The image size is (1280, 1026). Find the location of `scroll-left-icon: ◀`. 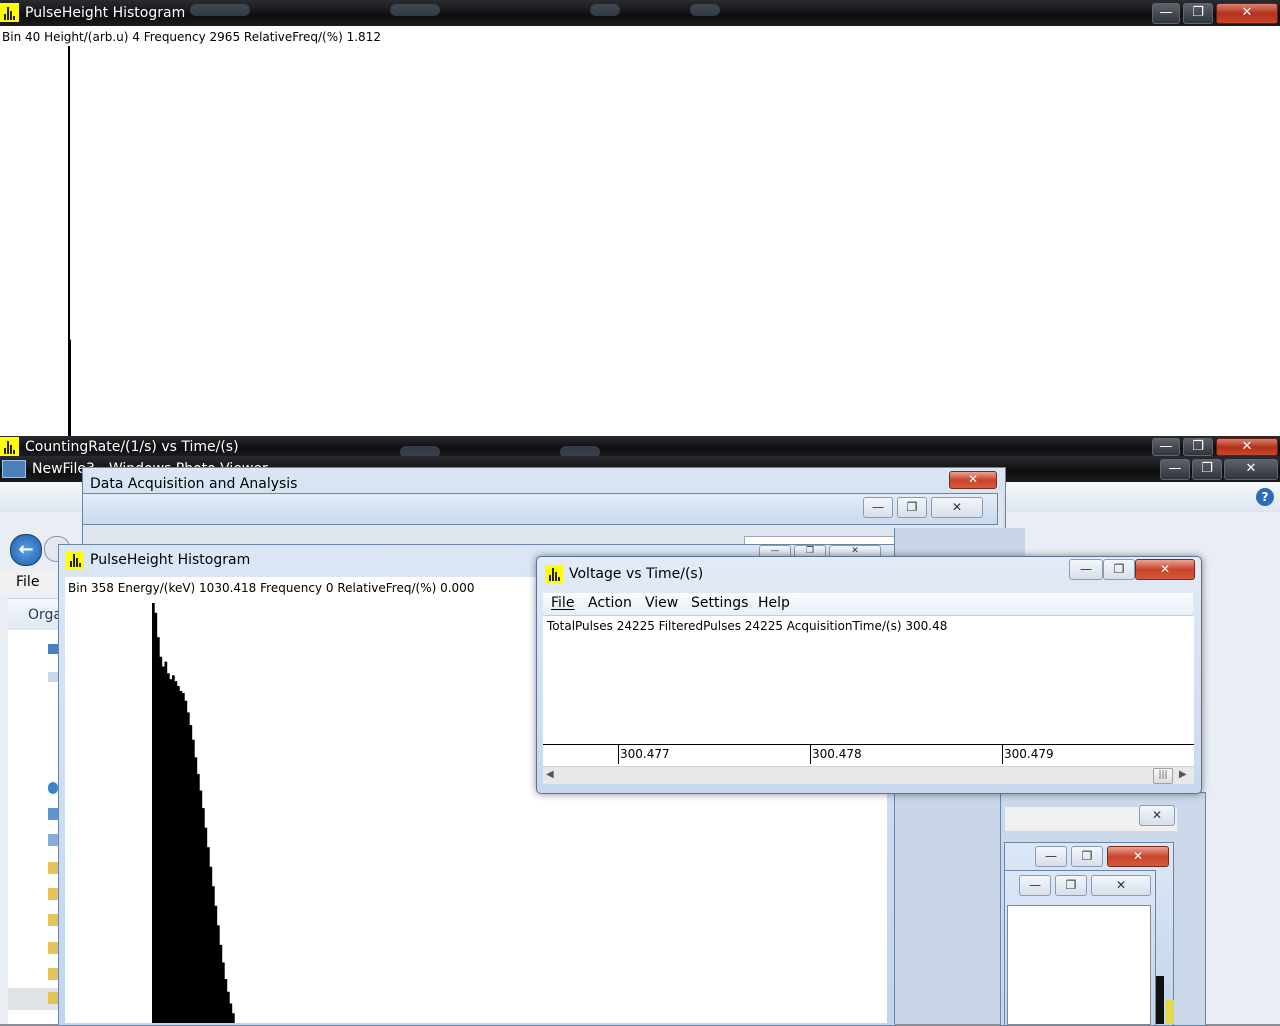

scroll-left-icon: ◀ is located at coordinates (550, 774).